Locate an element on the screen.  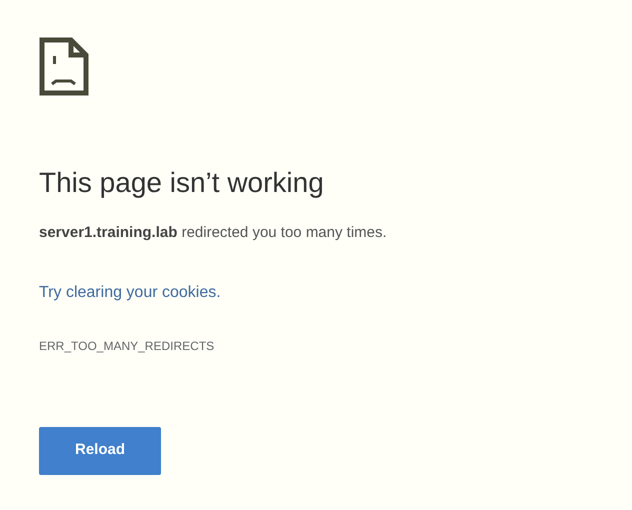
reload-button: Reload is located at coordinates (100, 450).